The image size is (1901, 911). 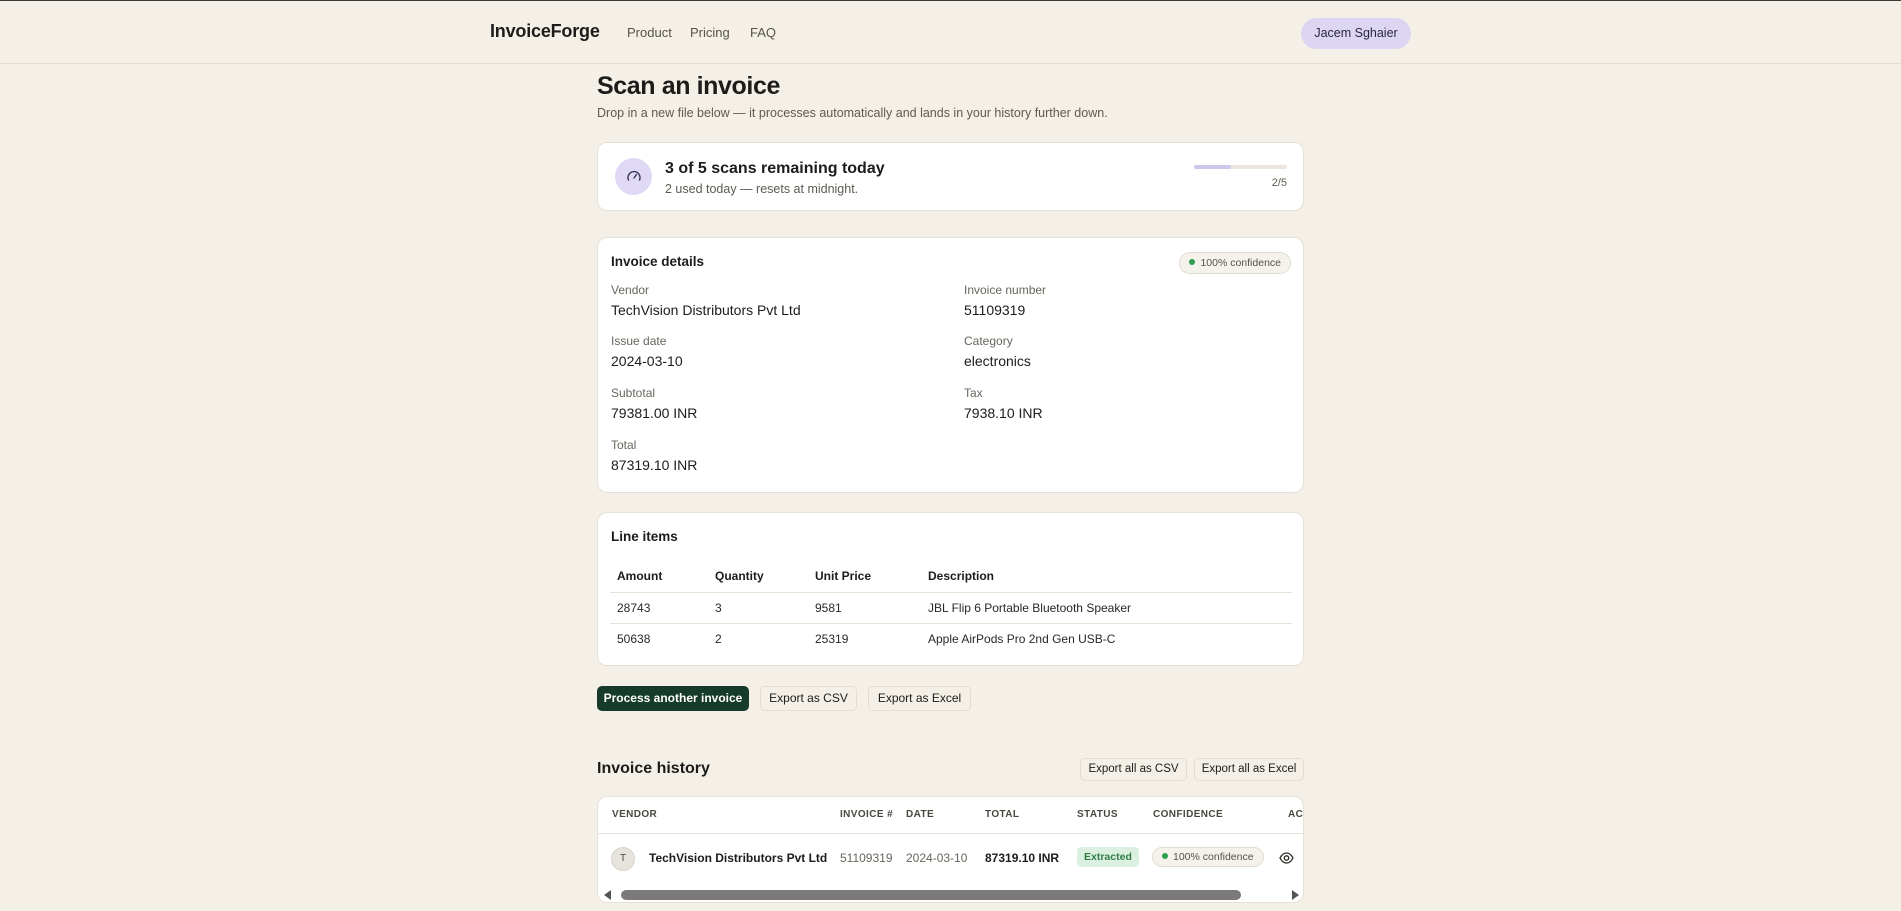 What do you see at coordinates (758, 608) in the screenshot?
I see `cell-quantity: 3` at bounding box center [758, 608].